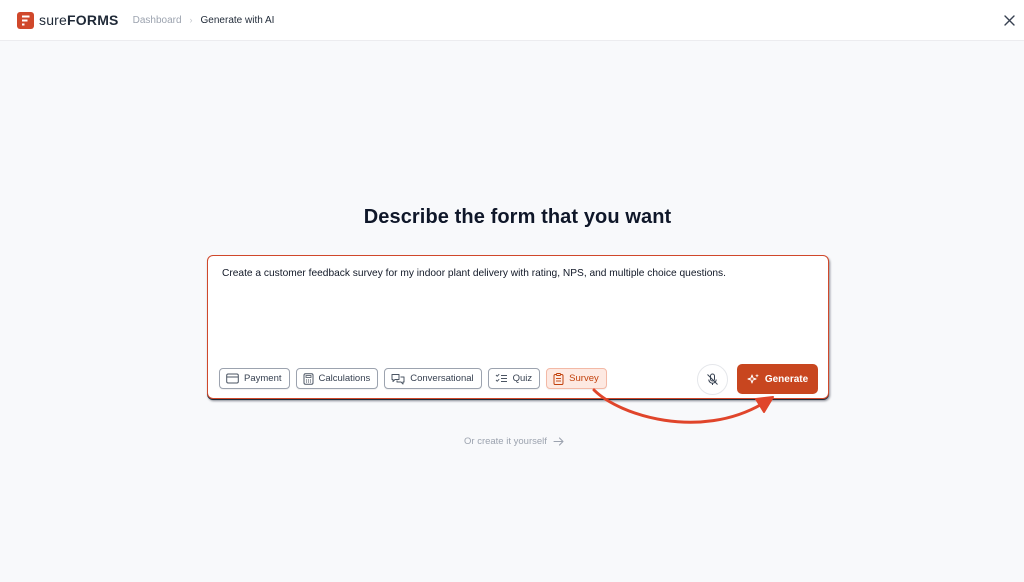 This screenshot has height=582, width=1024. I want to click on voice-input-button, so click(712, 379).